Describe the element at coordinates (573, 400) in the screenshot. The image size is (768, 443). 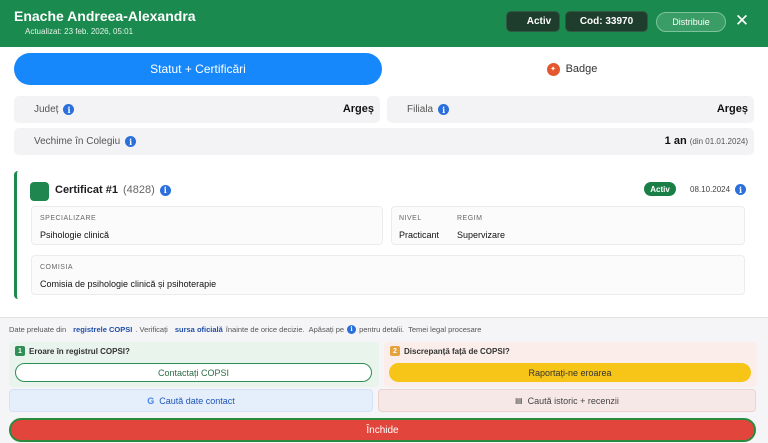
I see `search-history-label: Caută istoric + recenzii` at that location.